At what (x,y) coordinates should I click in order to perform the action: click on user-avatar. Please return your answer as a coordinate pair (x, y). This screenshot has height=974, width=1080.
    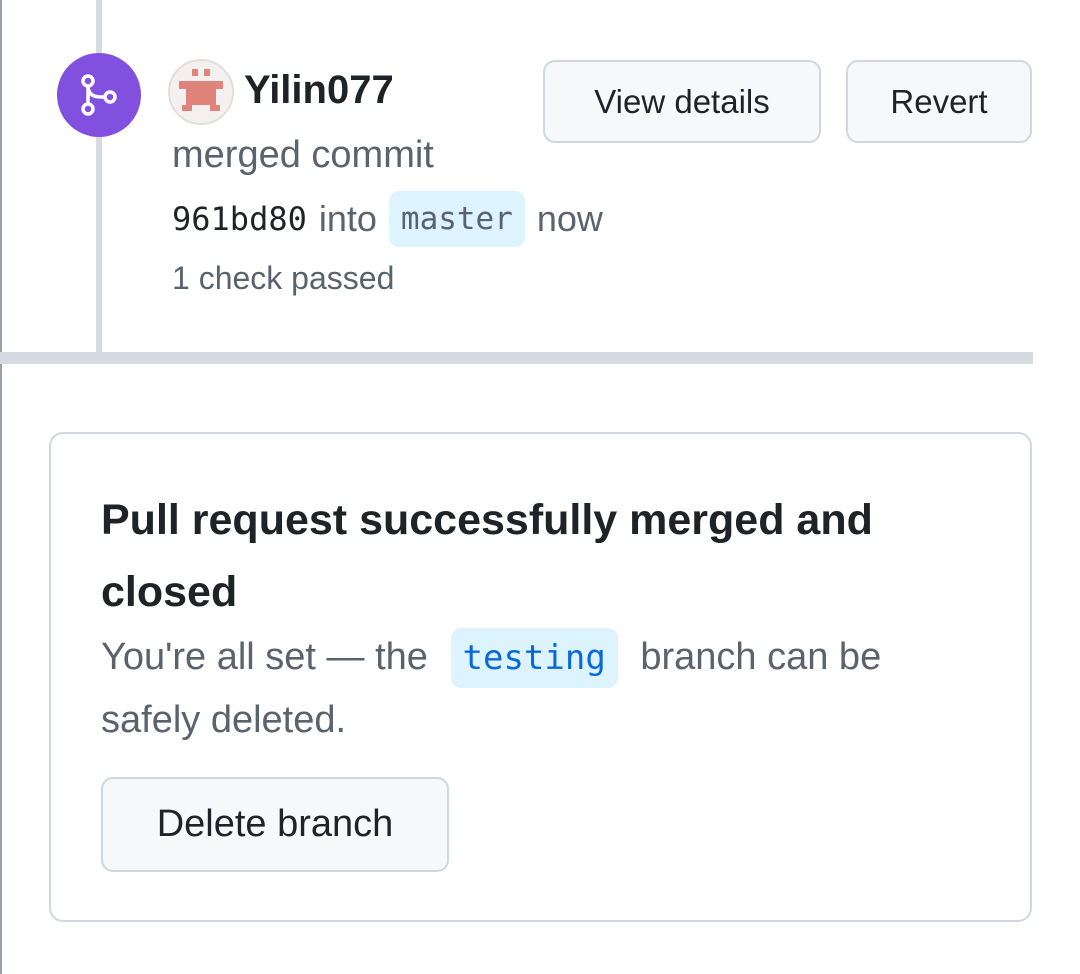
    Looking at the image, I should click on (201, 92).